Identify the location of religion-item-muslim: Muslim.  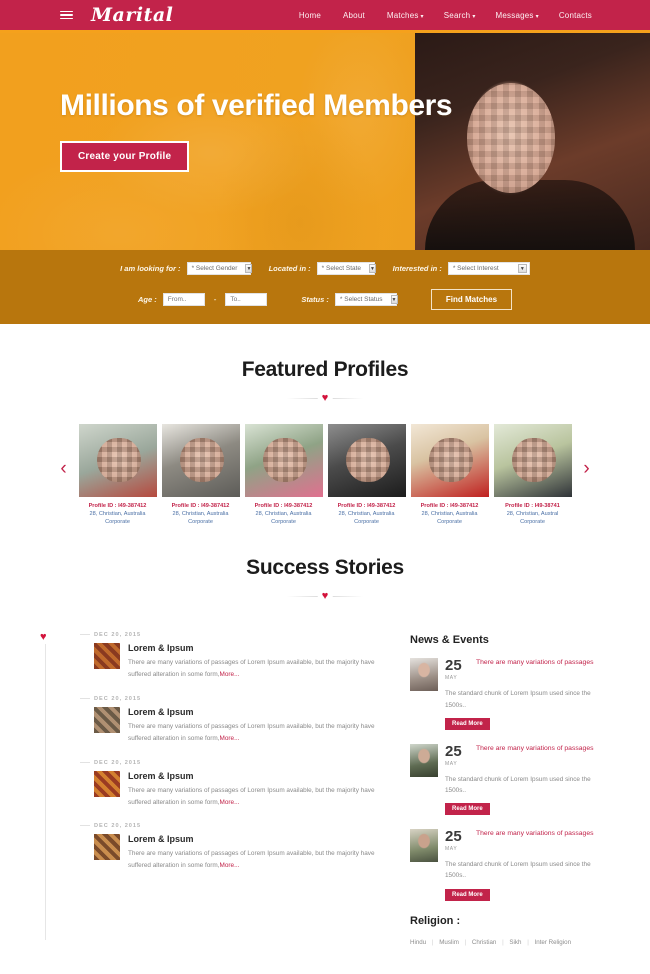
(449, 942).